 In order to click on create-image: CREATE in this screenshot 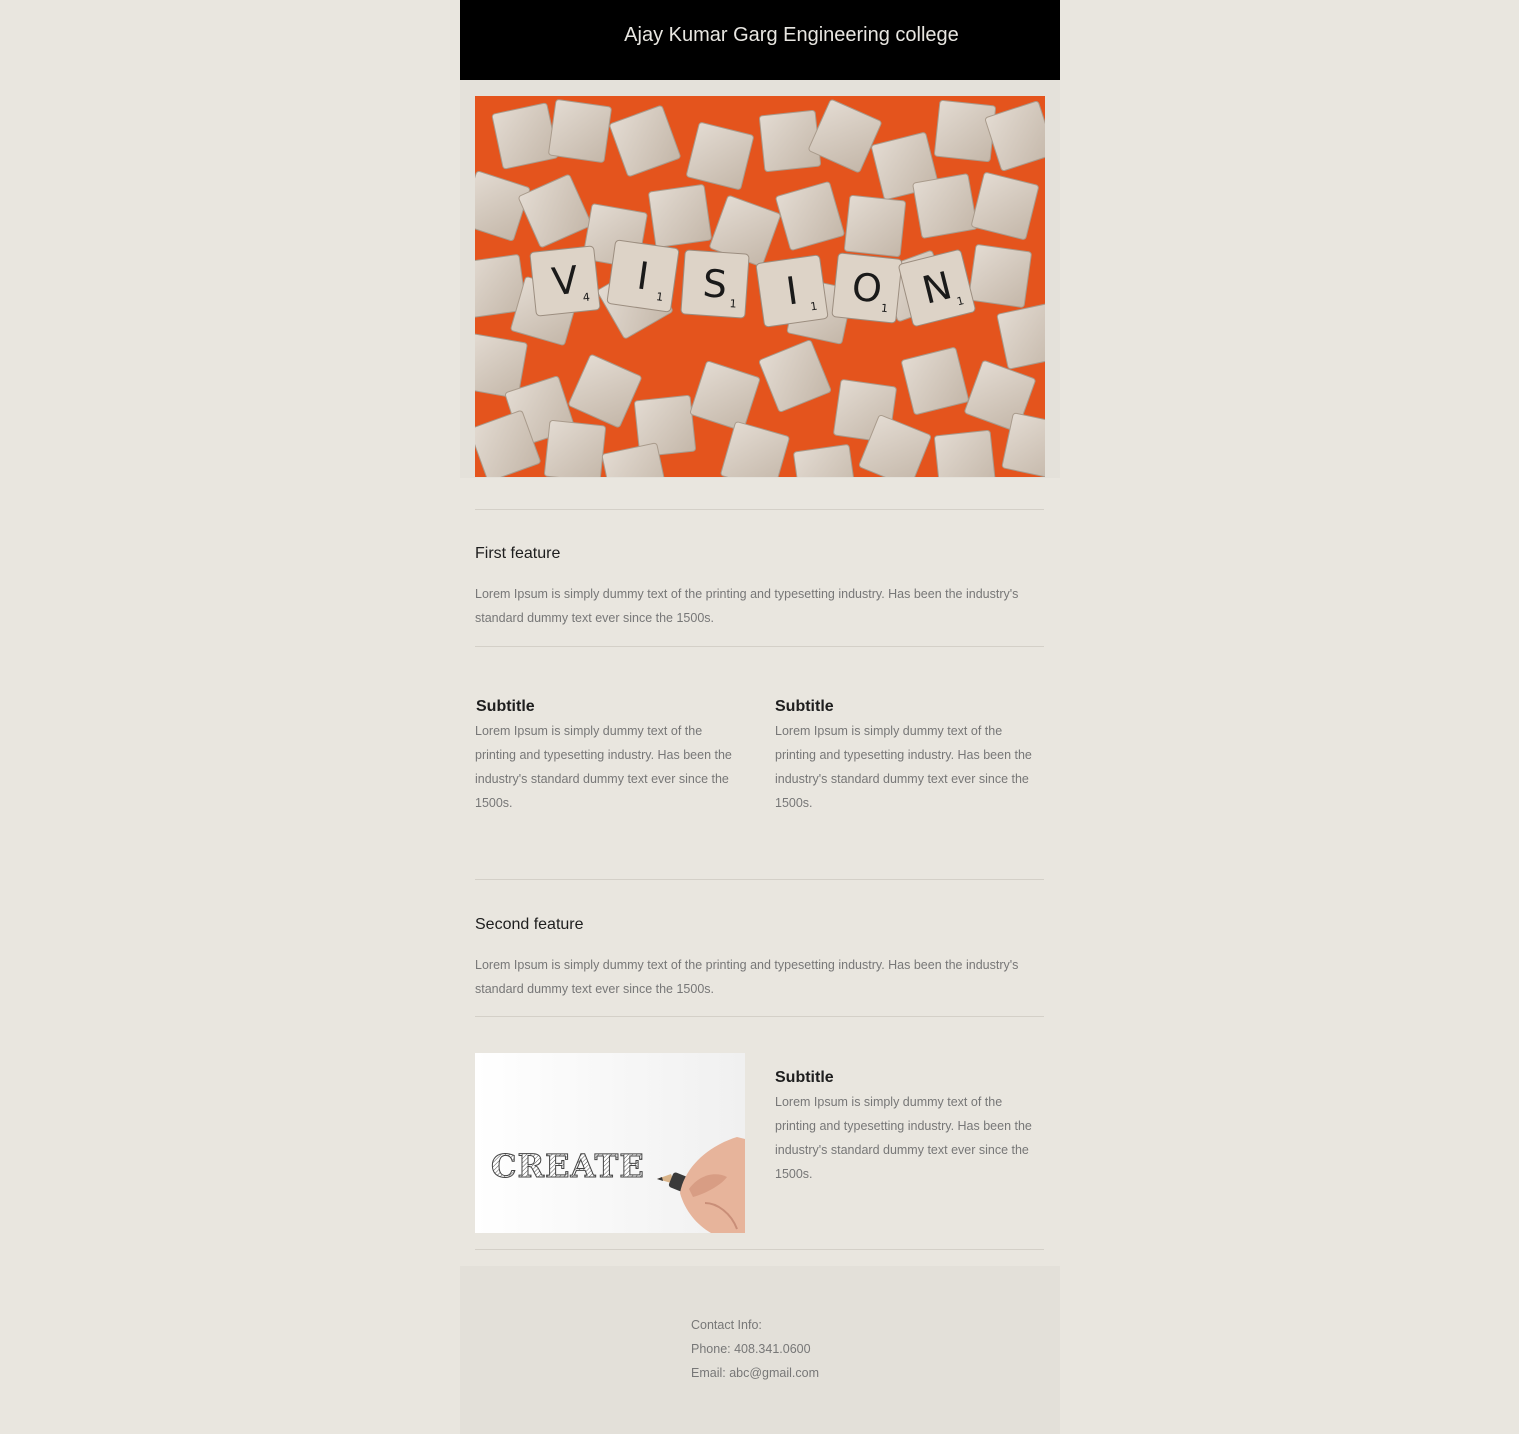, I will do `click(610, 1143)`.